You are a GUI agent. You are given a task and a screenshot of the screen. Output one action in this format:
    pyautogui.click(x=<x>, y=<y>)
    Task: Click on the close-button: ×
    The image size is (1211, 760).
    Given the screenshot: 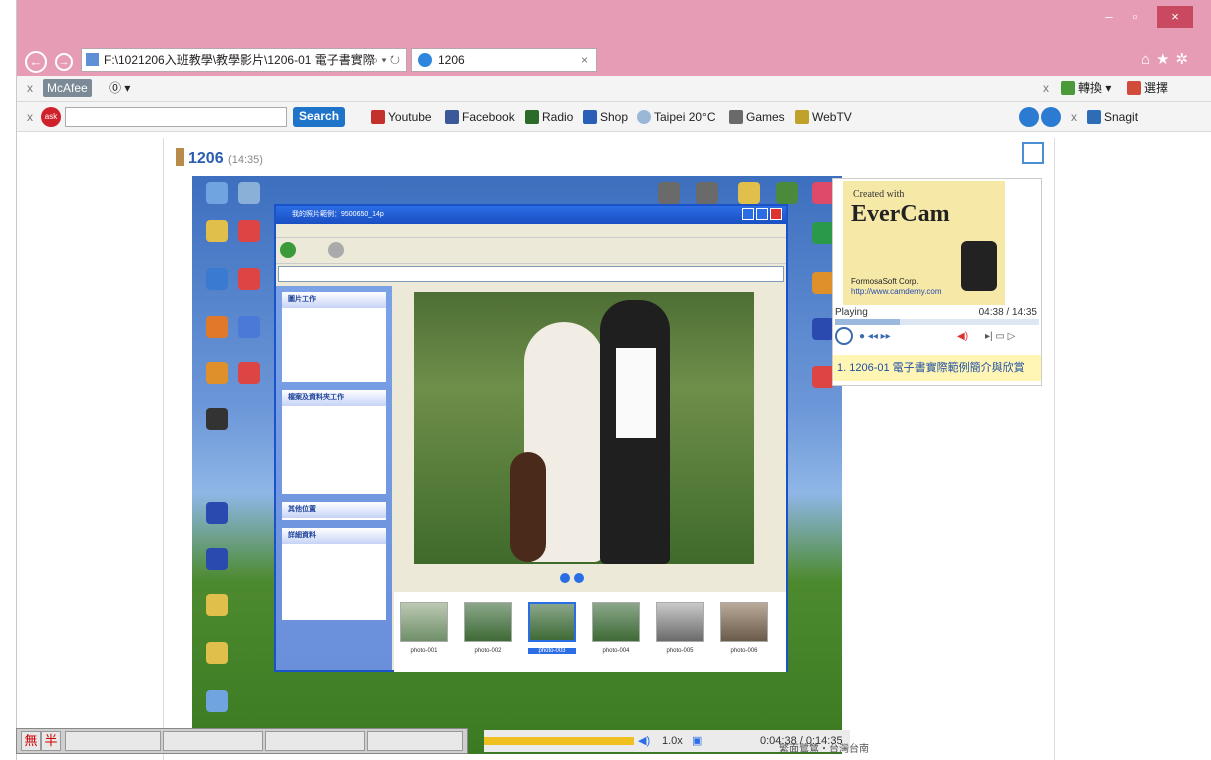 What is the action you would take?
    pyautogui.click(x=1175, y=17)
    